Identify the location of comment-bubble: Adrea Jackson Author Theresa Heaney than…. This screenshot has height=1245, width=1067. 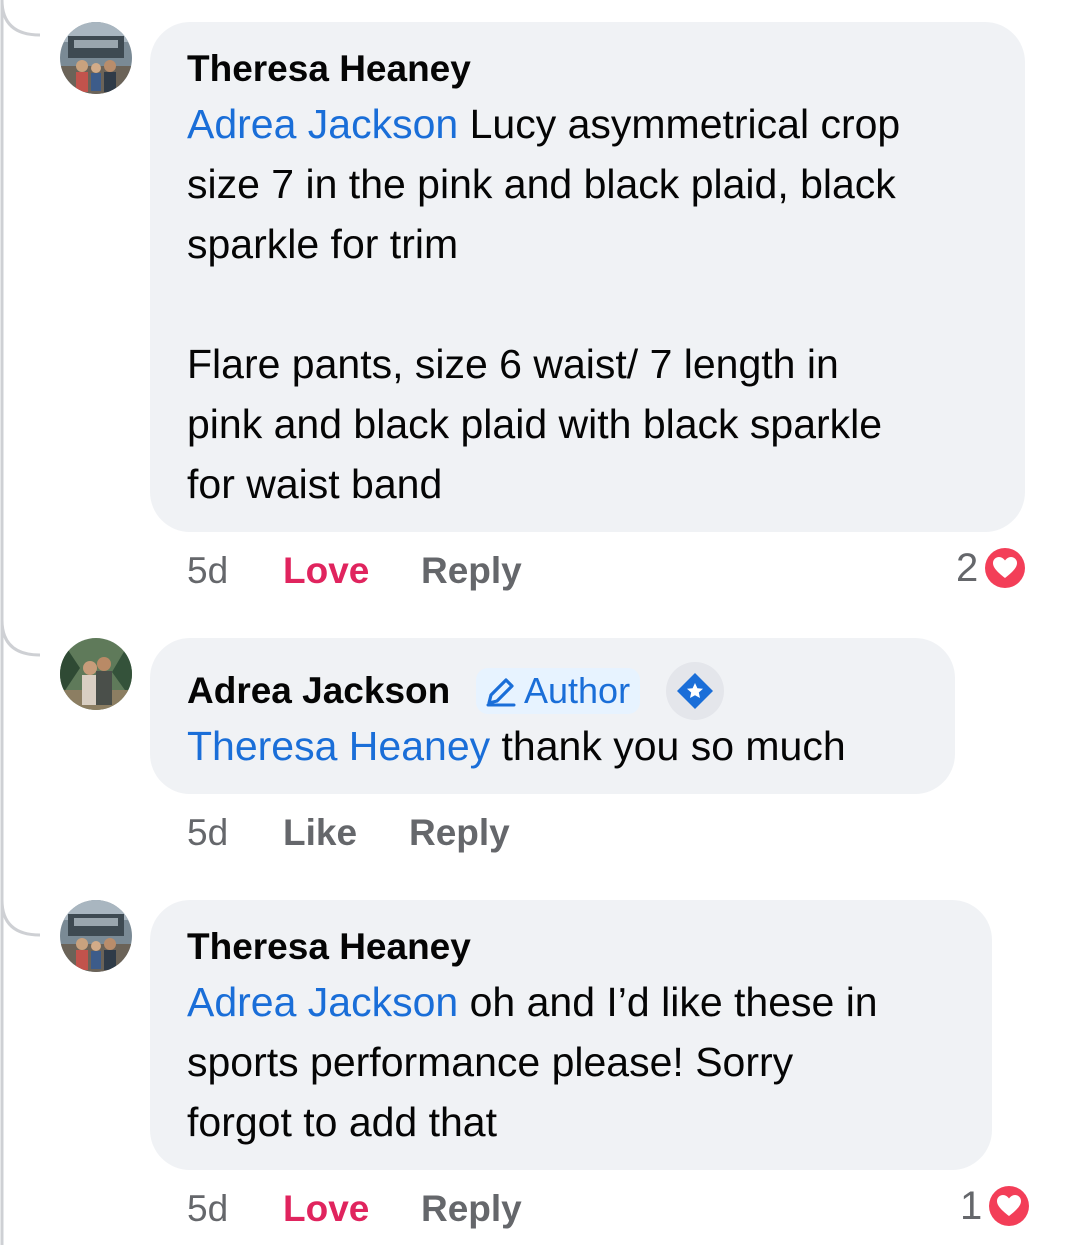
(552, 716).